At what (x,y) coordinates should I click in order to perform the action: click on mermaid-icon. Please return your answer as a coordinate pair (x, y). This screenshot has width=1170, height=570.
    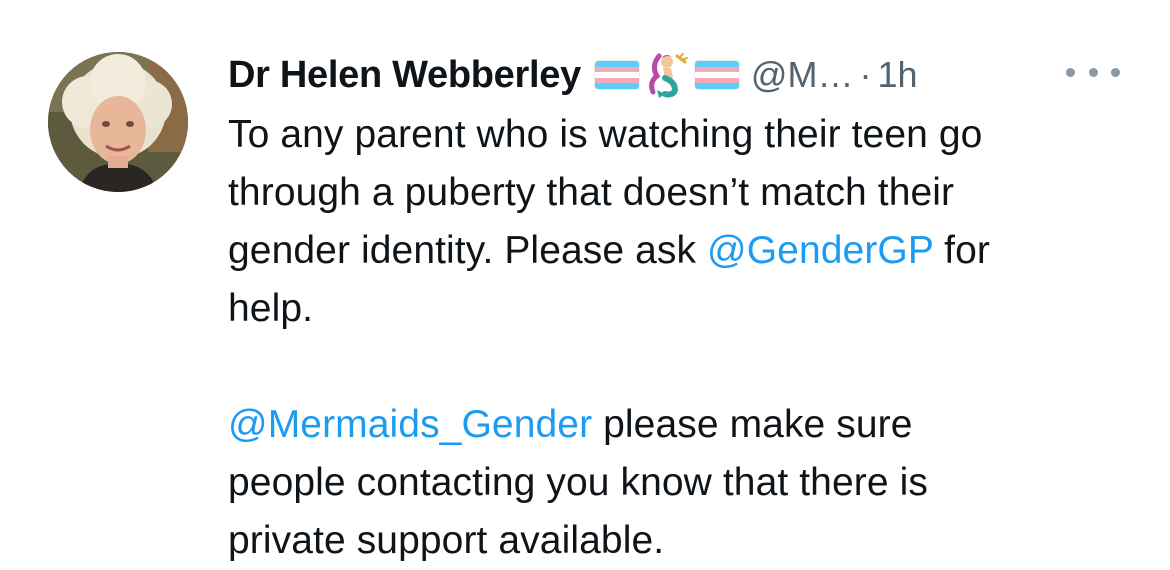
    Looking at the image, I should click on (668, 75).